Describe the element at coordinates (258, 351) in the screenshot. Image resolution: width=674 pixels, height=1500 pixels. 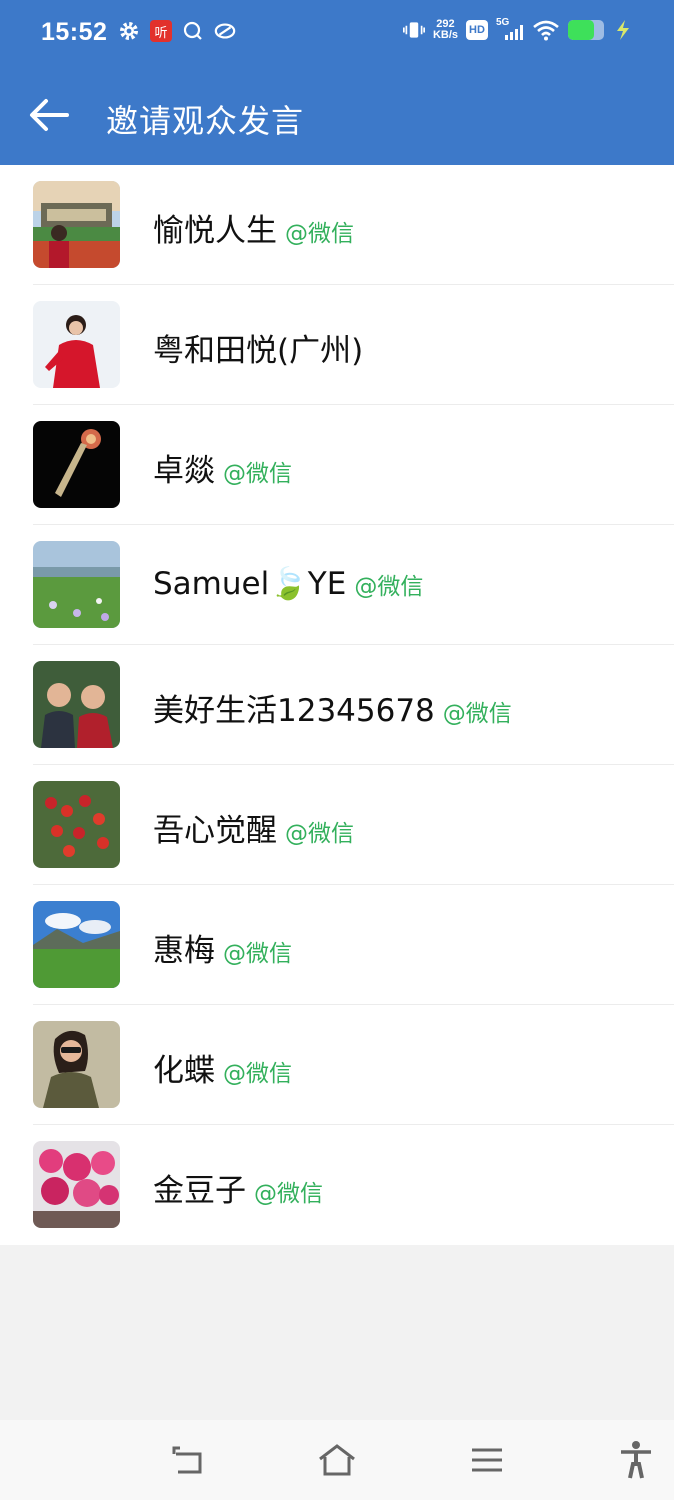
I see `viewer-name: 粤和田悦(广州)` at that location.